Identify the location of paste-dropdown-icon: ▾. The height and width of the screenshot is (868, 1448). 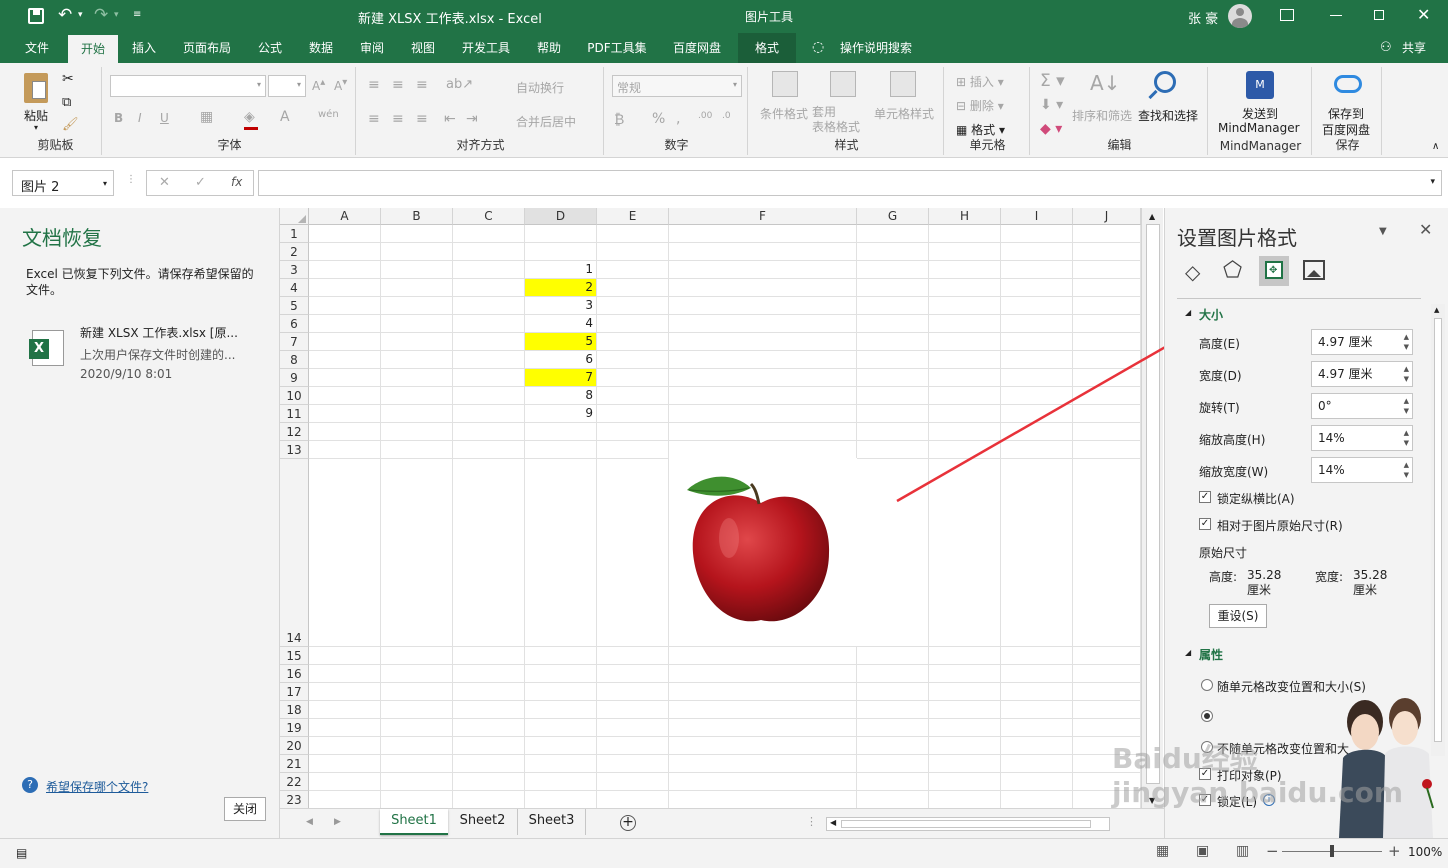
(36, 127).